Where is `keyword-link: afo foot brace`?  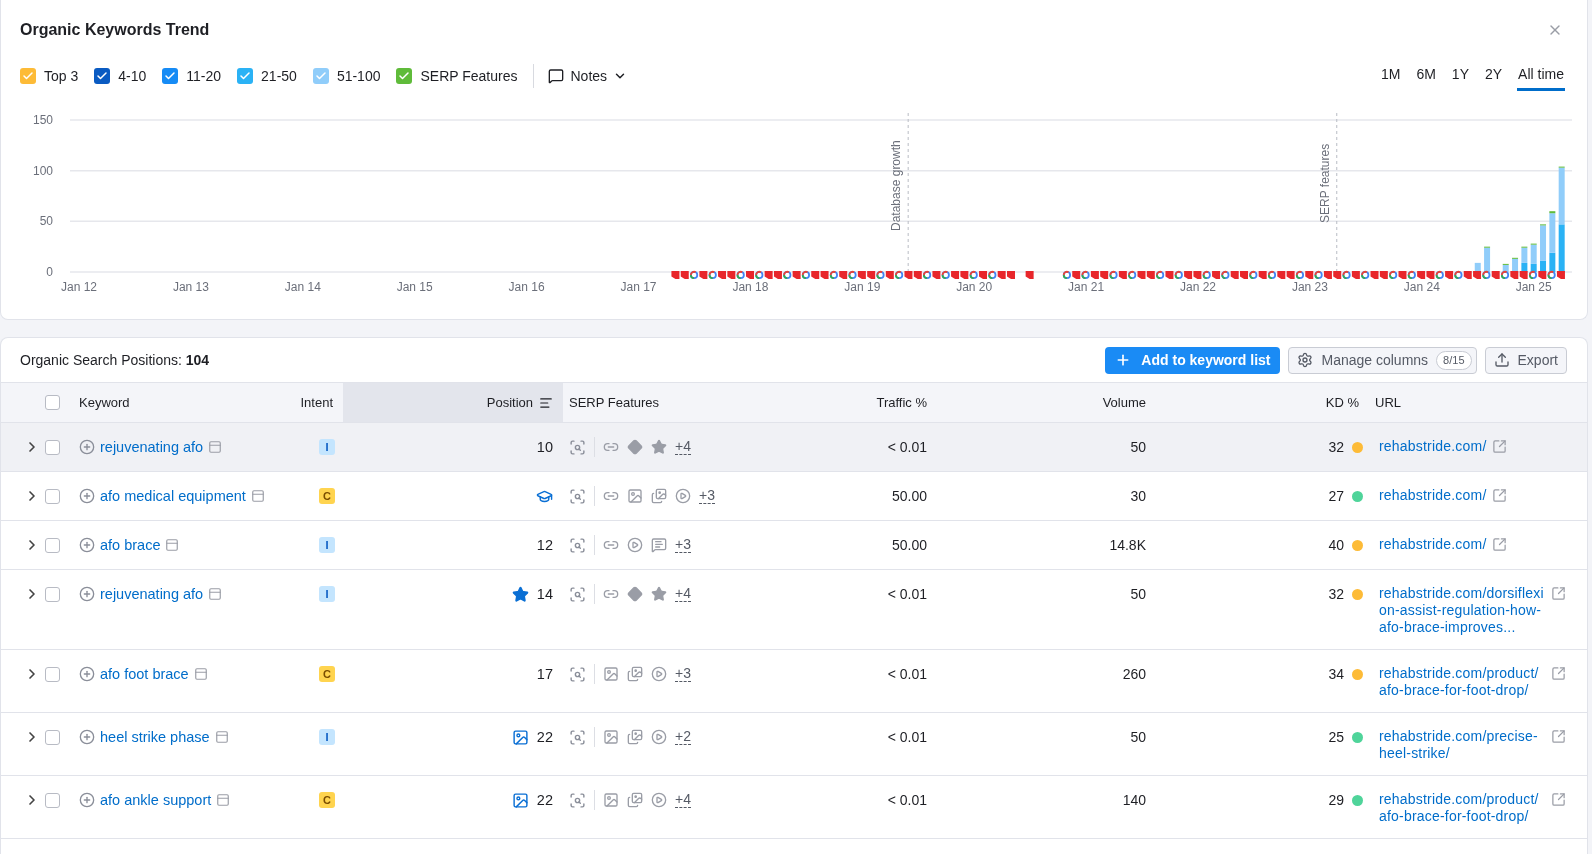 keyword-link: afo foot brace is located at coordinates (144, 674).